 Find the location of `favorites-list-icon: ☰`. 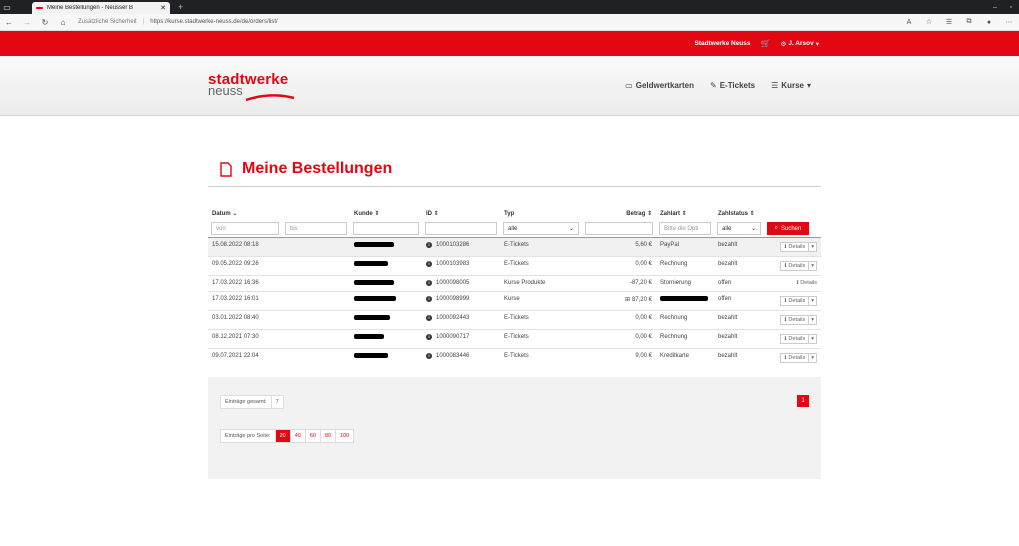

favorites-list-icon: ☰ is located at coordinates (949, 22).